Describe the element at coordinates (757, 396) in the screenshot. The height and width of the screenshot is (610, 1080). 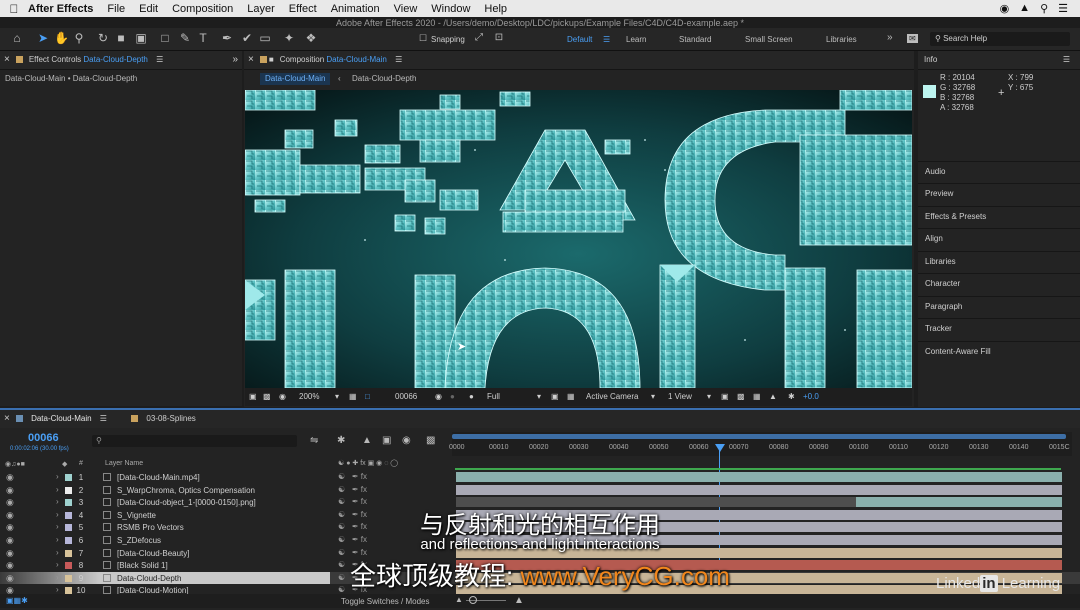
I see `timeline-icon: ▦` at that location.